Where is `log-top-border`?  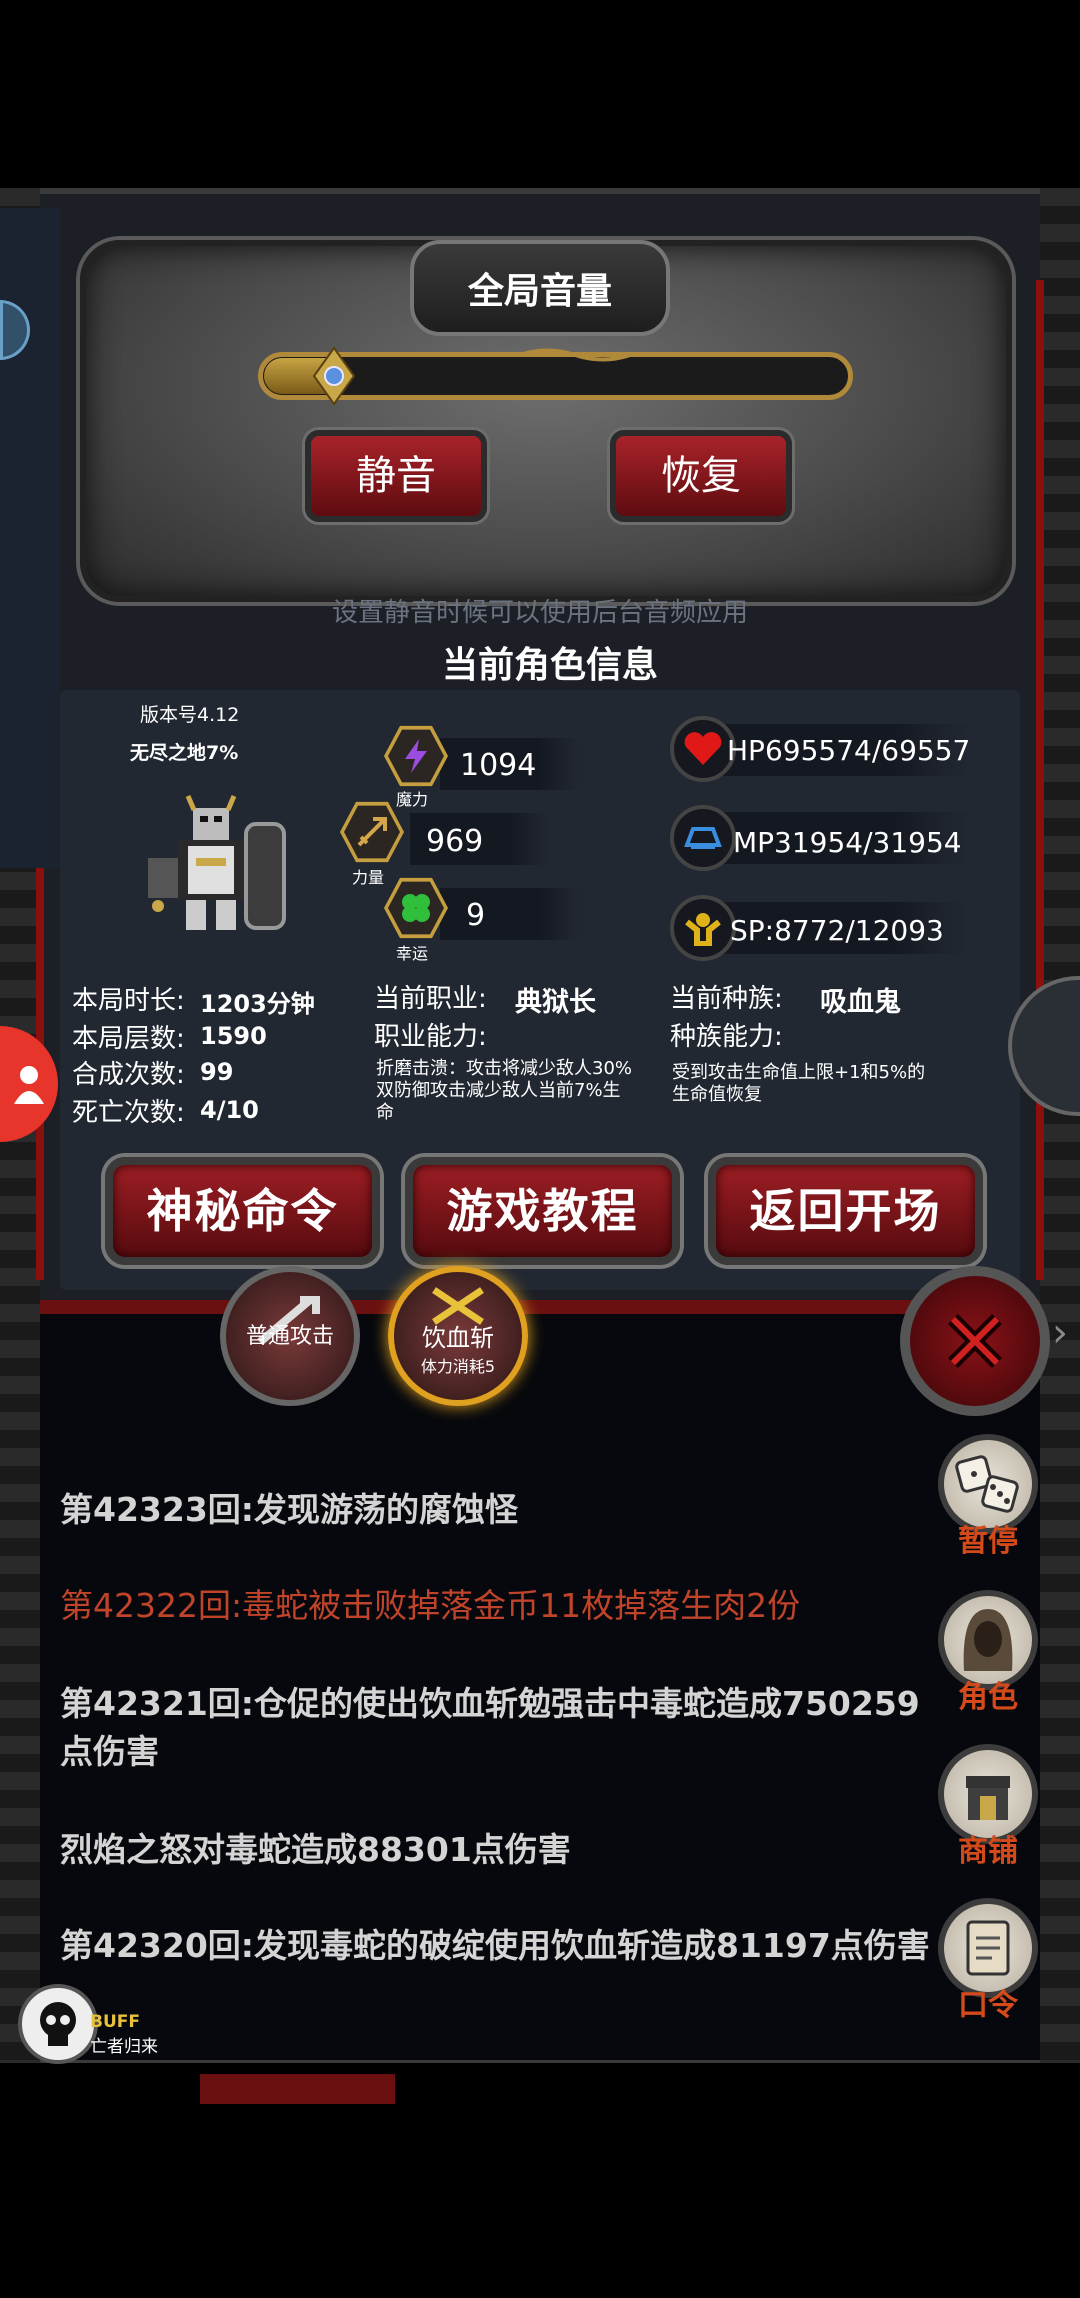 log-top-border is located at coordinates (540, 1307).